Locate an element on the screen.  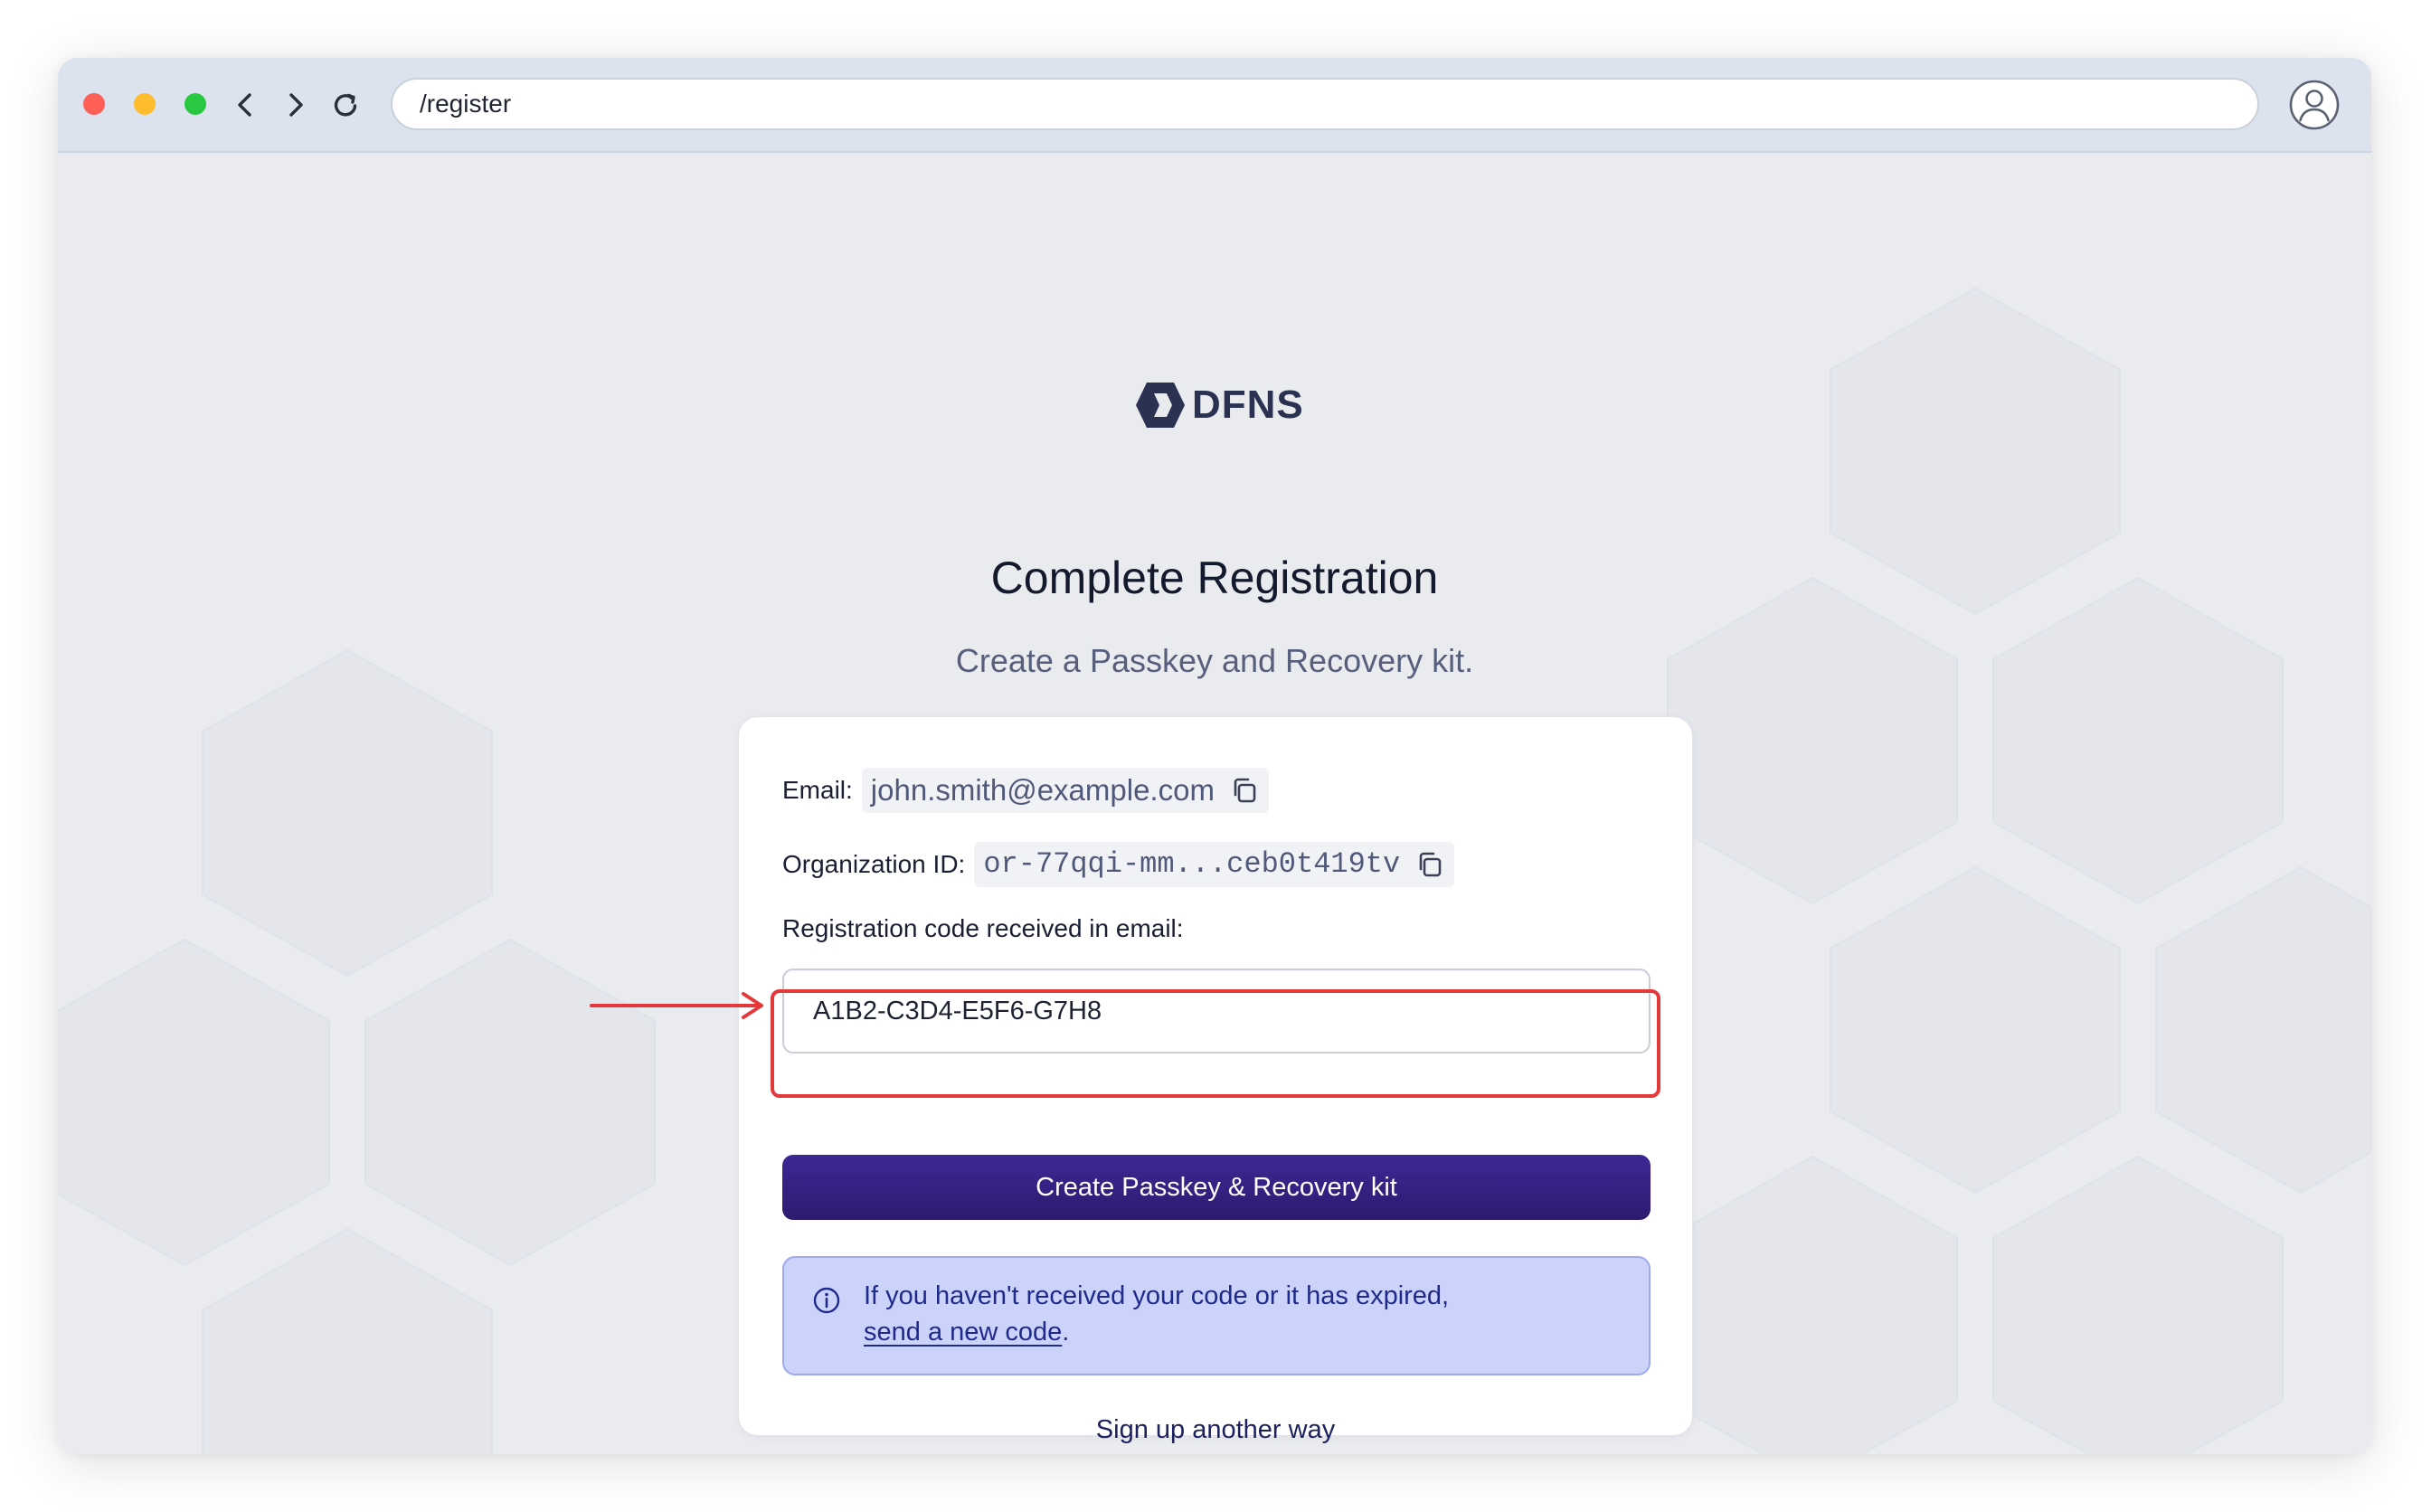
organization-label: Organization ID: is located at coordinates (874, 864).